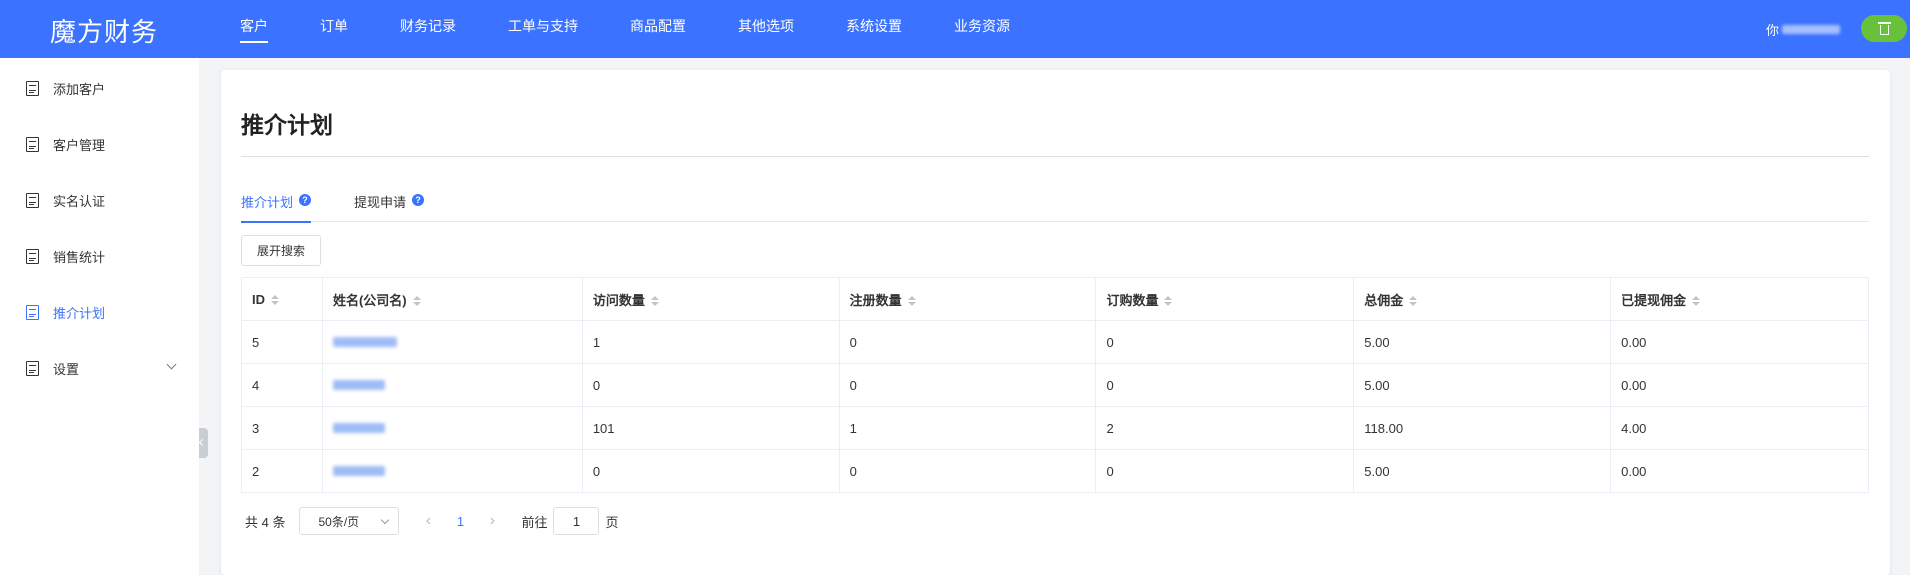 The width and height of the screenshot is (1910, 575). Describe the element at coordinates (104, 30) in the screenshot. I see `brand-logo: 魔方财务` at that location.